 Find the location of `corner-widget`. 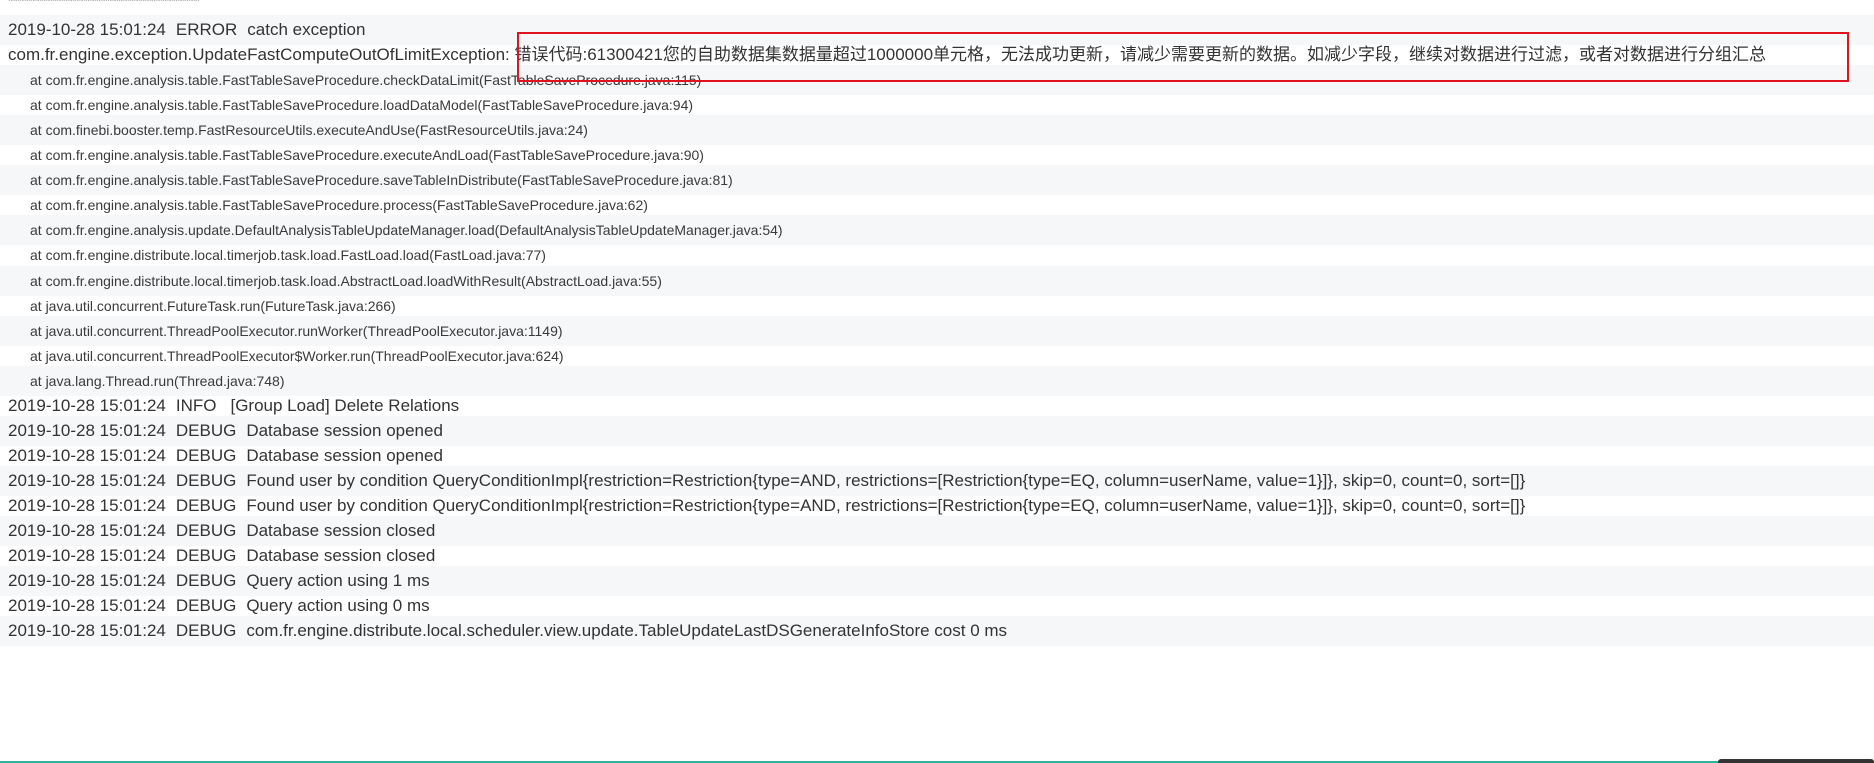

corner-widget is located at coordinates (1796, 761).